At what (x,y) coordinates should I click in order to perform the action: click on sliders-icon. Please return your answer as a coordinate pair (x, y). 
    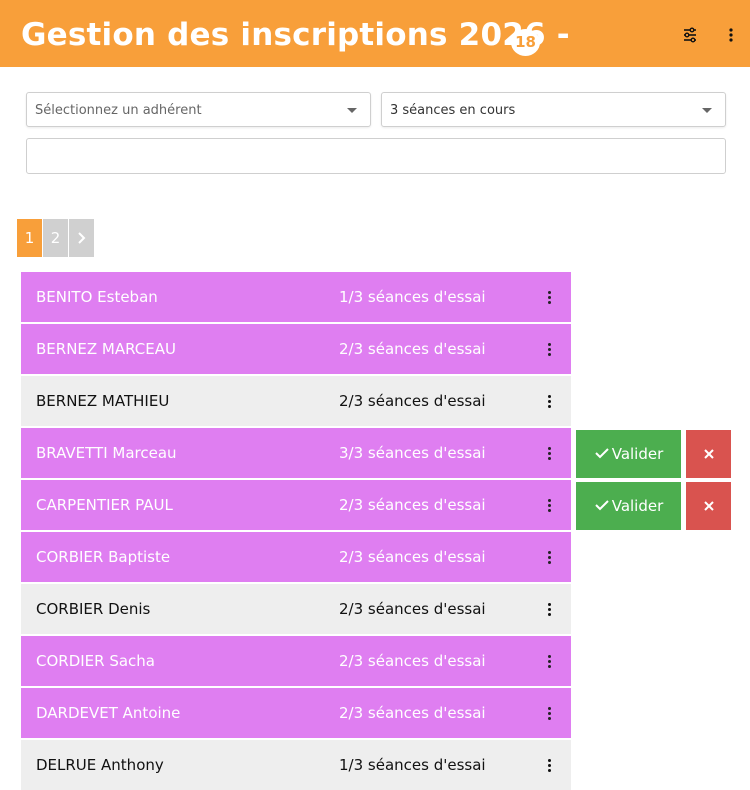
    Looking at the image, I should click on (690, 35).